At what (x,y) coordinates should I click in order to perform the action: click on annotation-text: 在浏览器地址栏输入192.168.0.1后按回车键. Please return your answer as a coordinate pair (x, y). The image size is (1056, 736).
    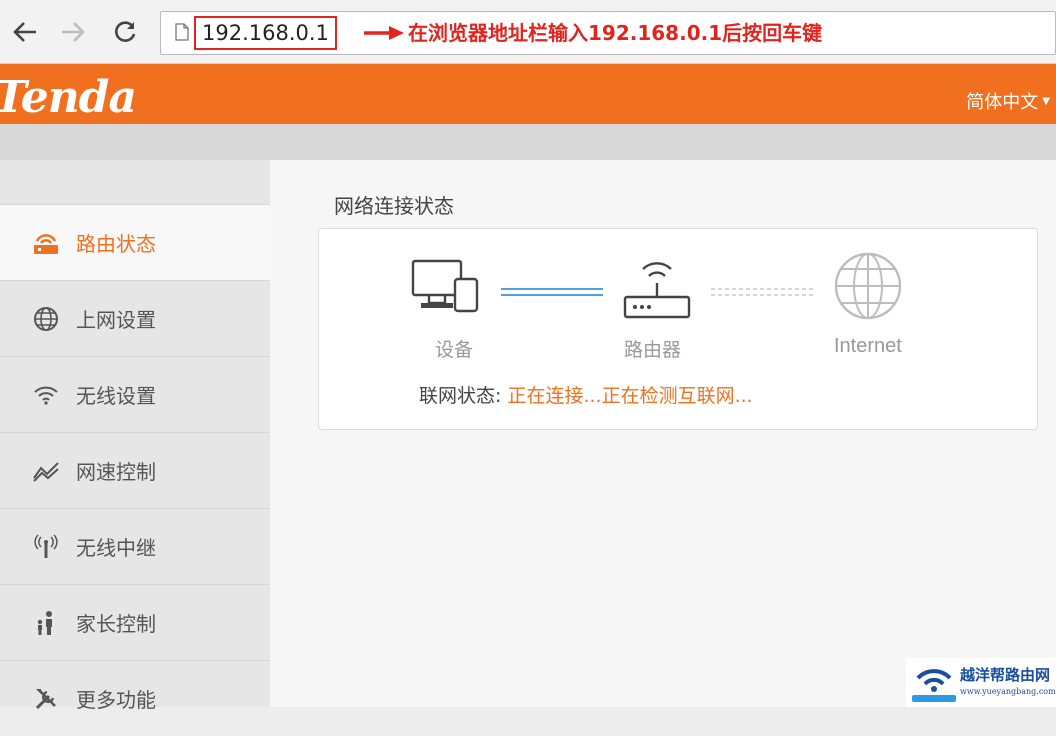
    Looking at the image, I should click on (615, 33).